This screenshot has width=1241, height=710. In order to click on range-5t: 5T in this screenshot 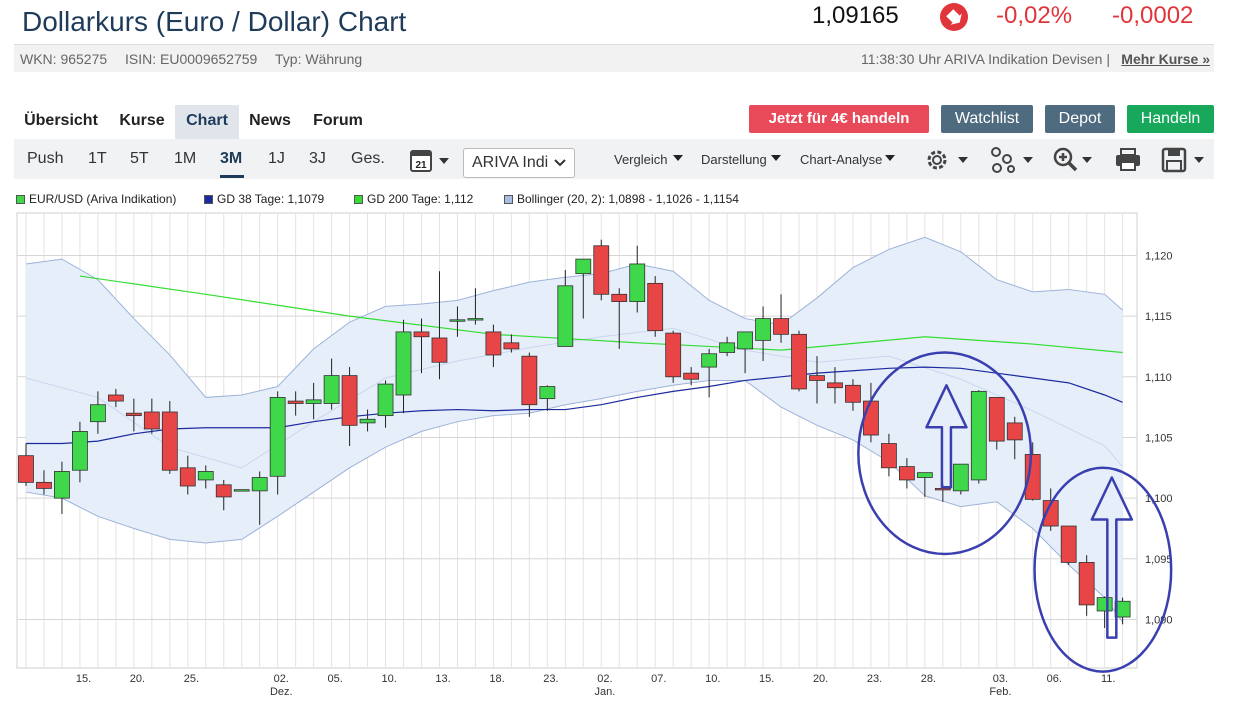, I will do `click(139, 159)`.